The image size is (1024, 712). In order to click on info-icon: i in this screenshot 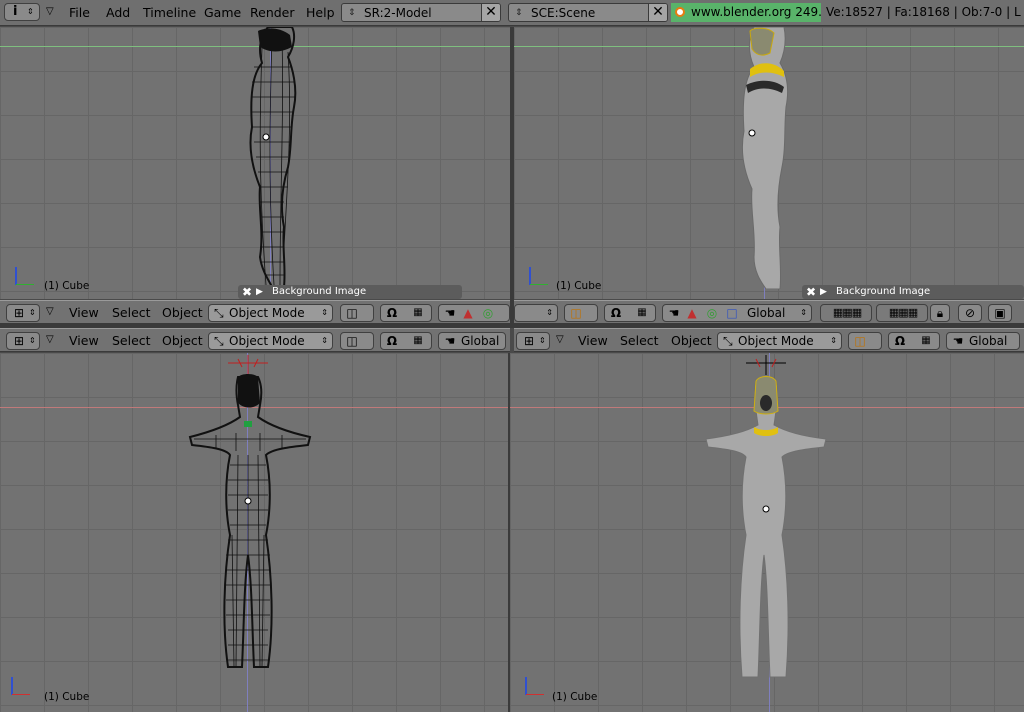, I will do `click(15, 11)`.